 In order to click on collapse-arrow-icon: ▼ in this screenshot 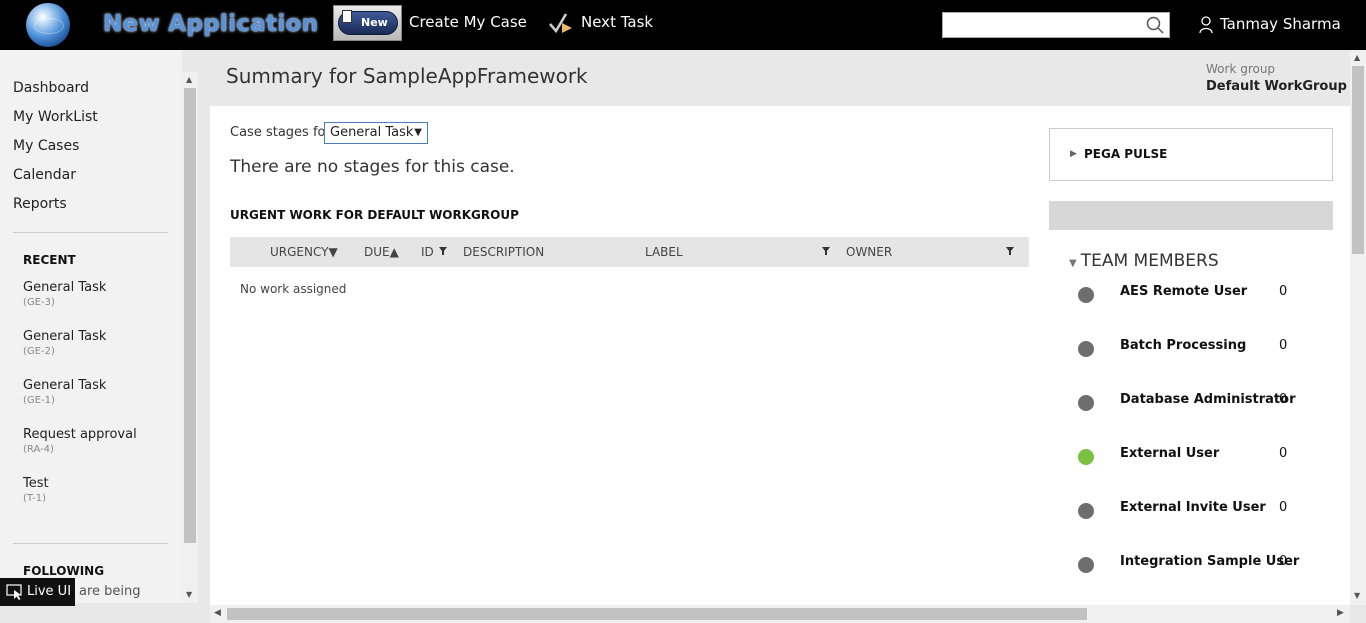, I will do `click(1073, 263)`.